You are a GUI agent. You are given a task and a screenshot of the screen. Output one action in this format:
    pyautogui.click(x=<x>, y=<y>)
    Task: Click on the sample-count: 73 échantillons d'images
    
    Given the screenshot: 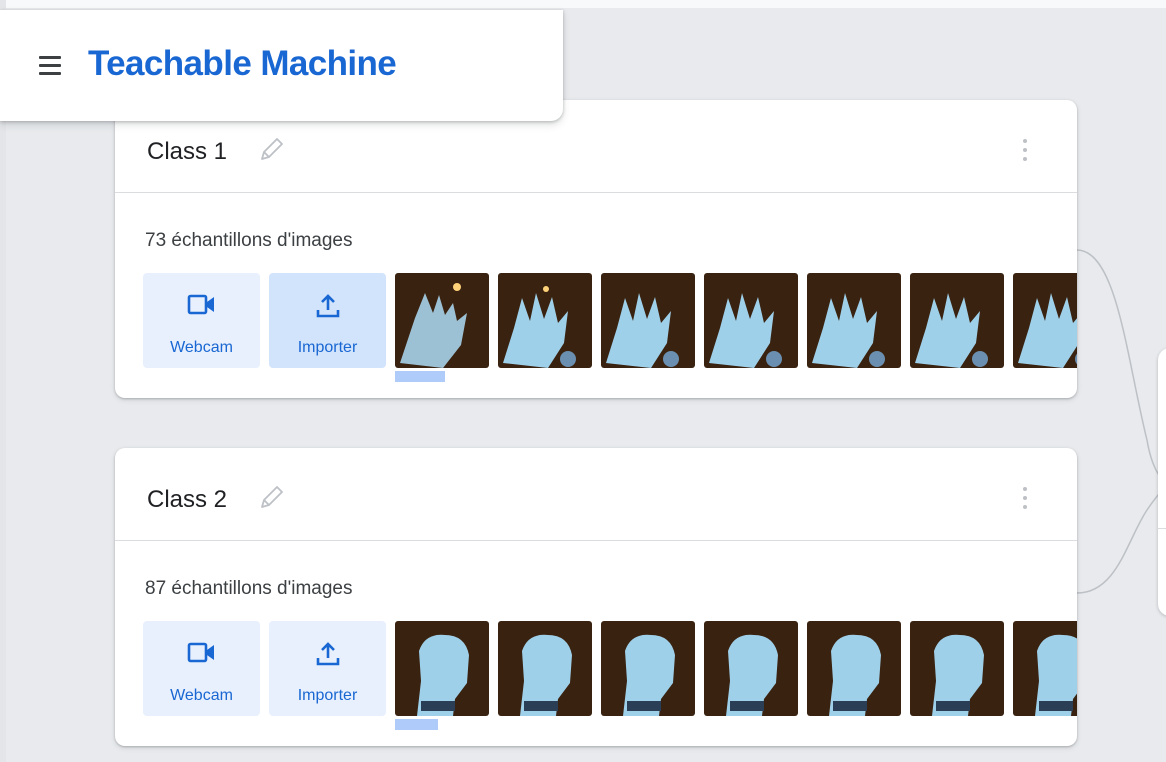 What is the action you would take?
    pyautogui.click(x=249, y=240)
    